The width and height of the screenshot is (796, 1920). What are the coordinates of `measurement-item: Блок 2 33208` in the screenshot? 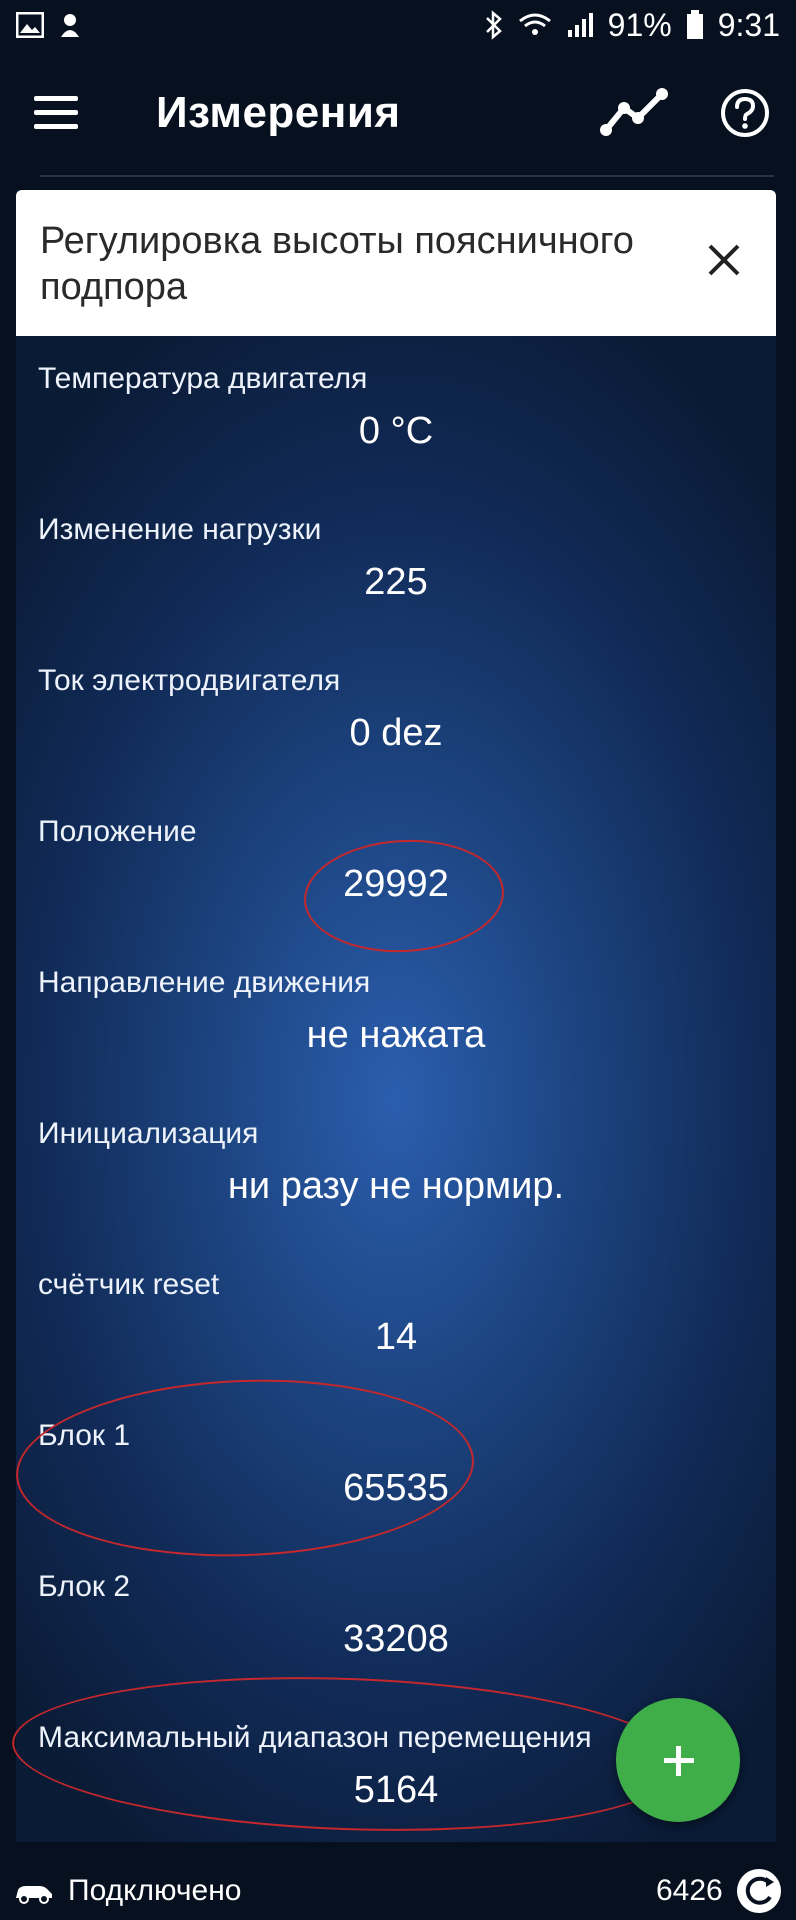 It's located at (396, 1645).